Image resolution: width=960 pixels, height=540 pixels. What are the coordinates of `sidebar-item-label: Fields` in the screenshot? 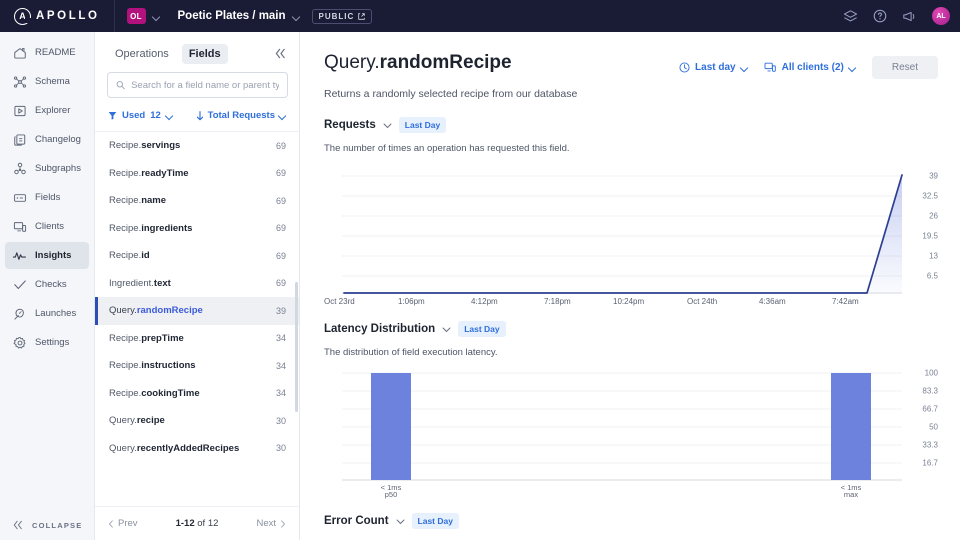 It's located at (48, 197).